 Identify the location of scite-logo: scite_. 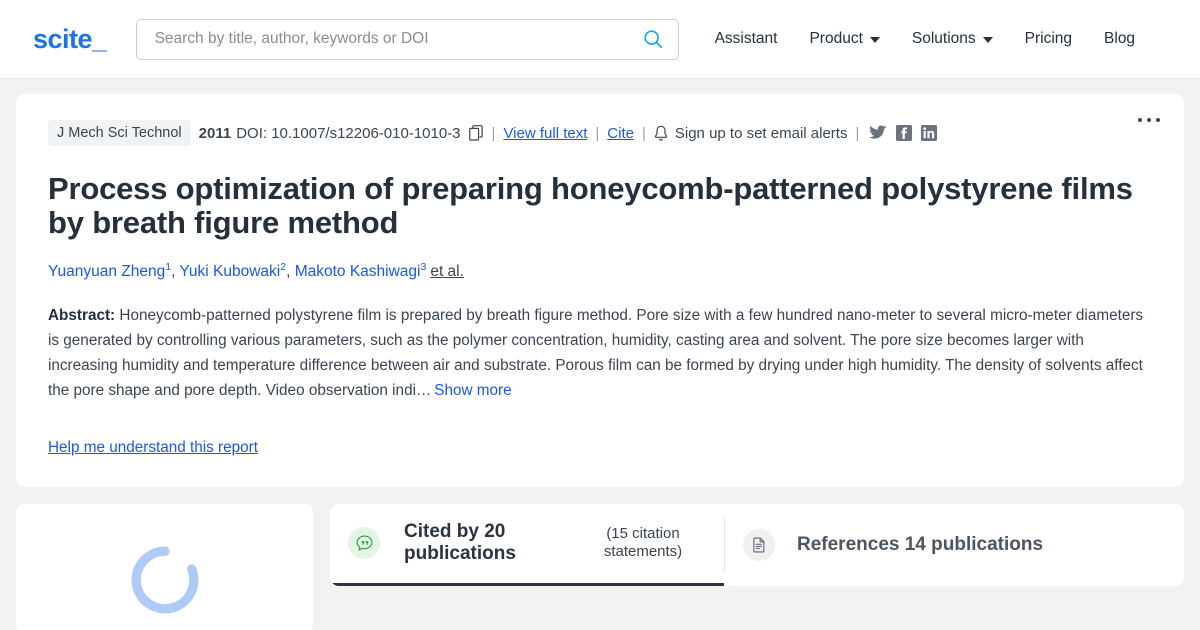
(70, 39).